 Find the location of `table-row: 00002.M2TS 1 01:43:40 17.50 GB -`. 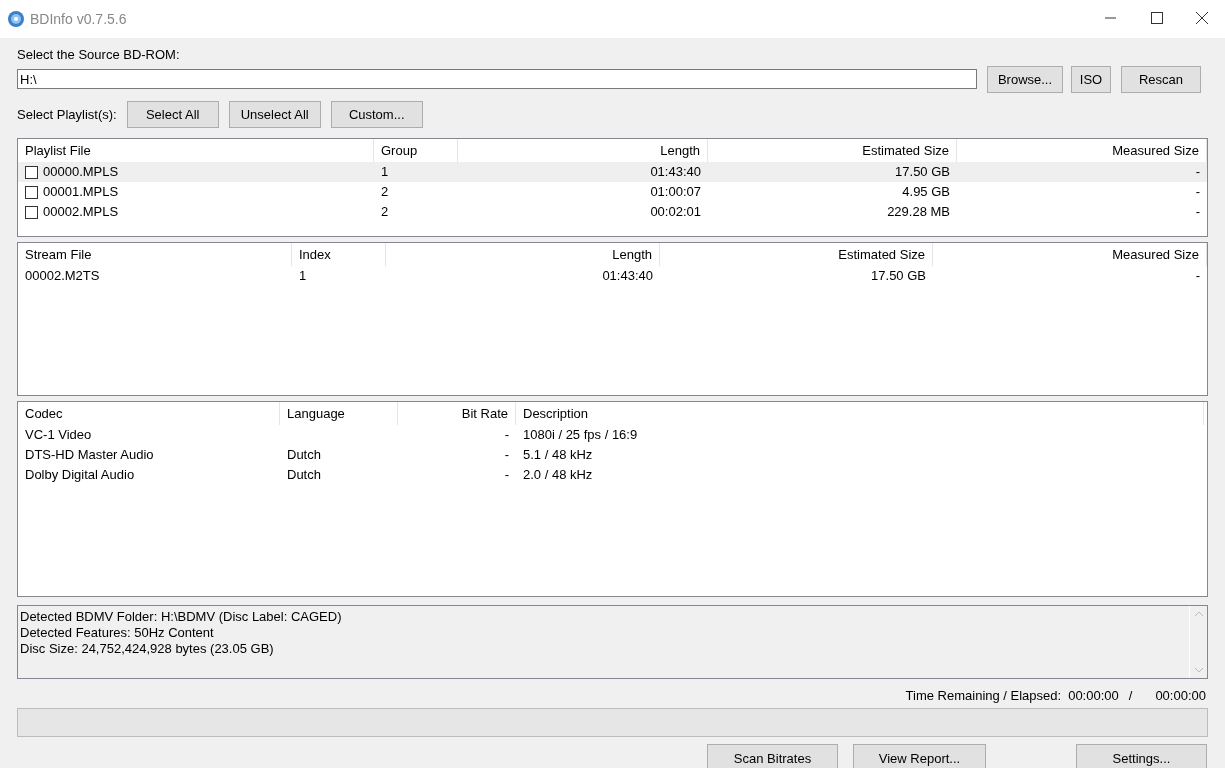

table-row: 00002.M2TS 1 01:43:40 17.50 GB - is located at coordinates (612, 276).